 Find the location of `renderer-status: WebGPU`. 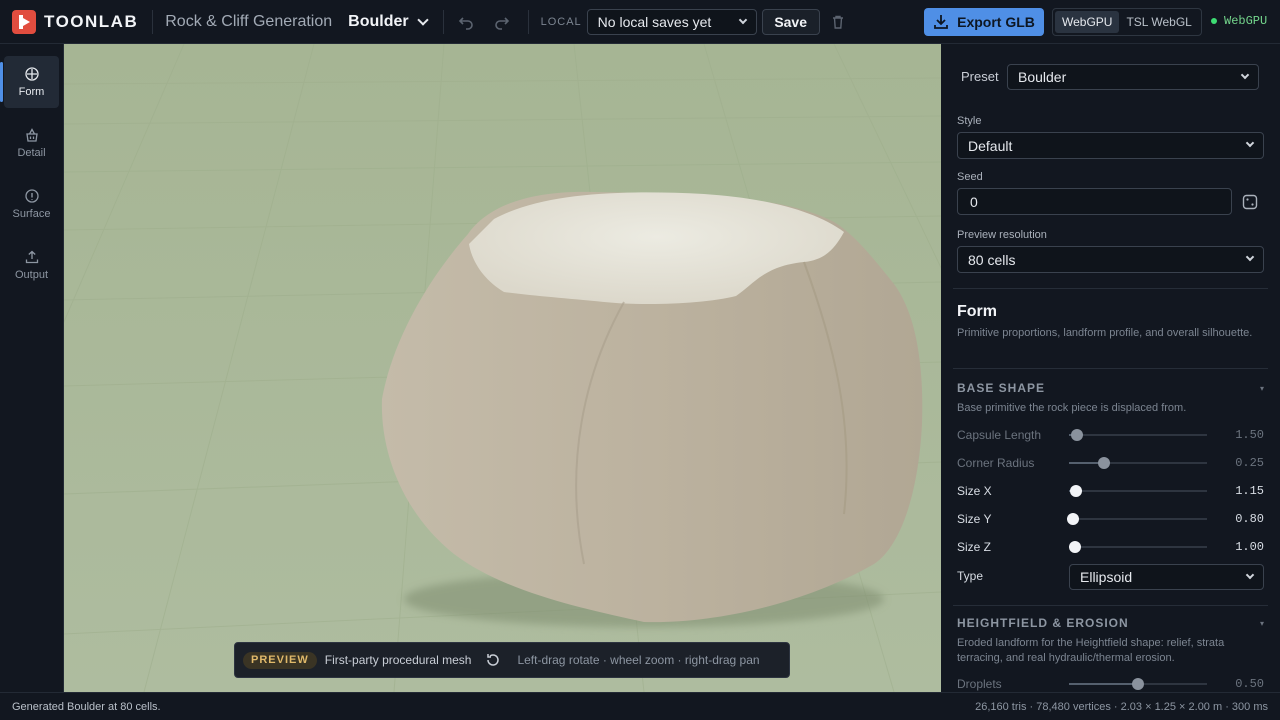

renderer-status: WebGPU is located at coordinates (1246, 21).